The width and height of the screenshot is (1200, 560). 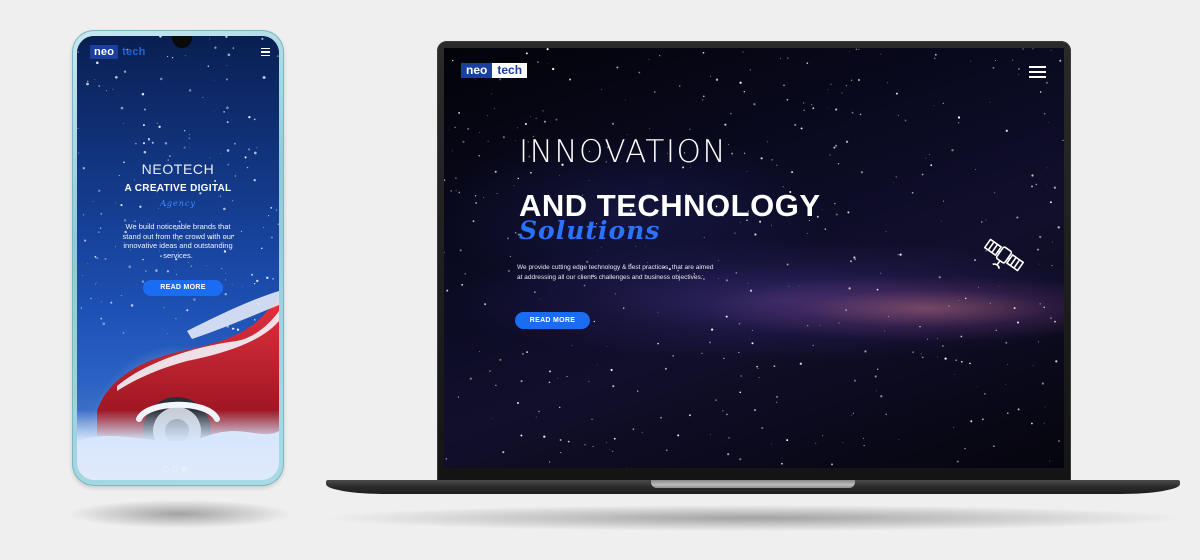 I want to click on laptop-hinge-notch, so click(x=753, y=484).